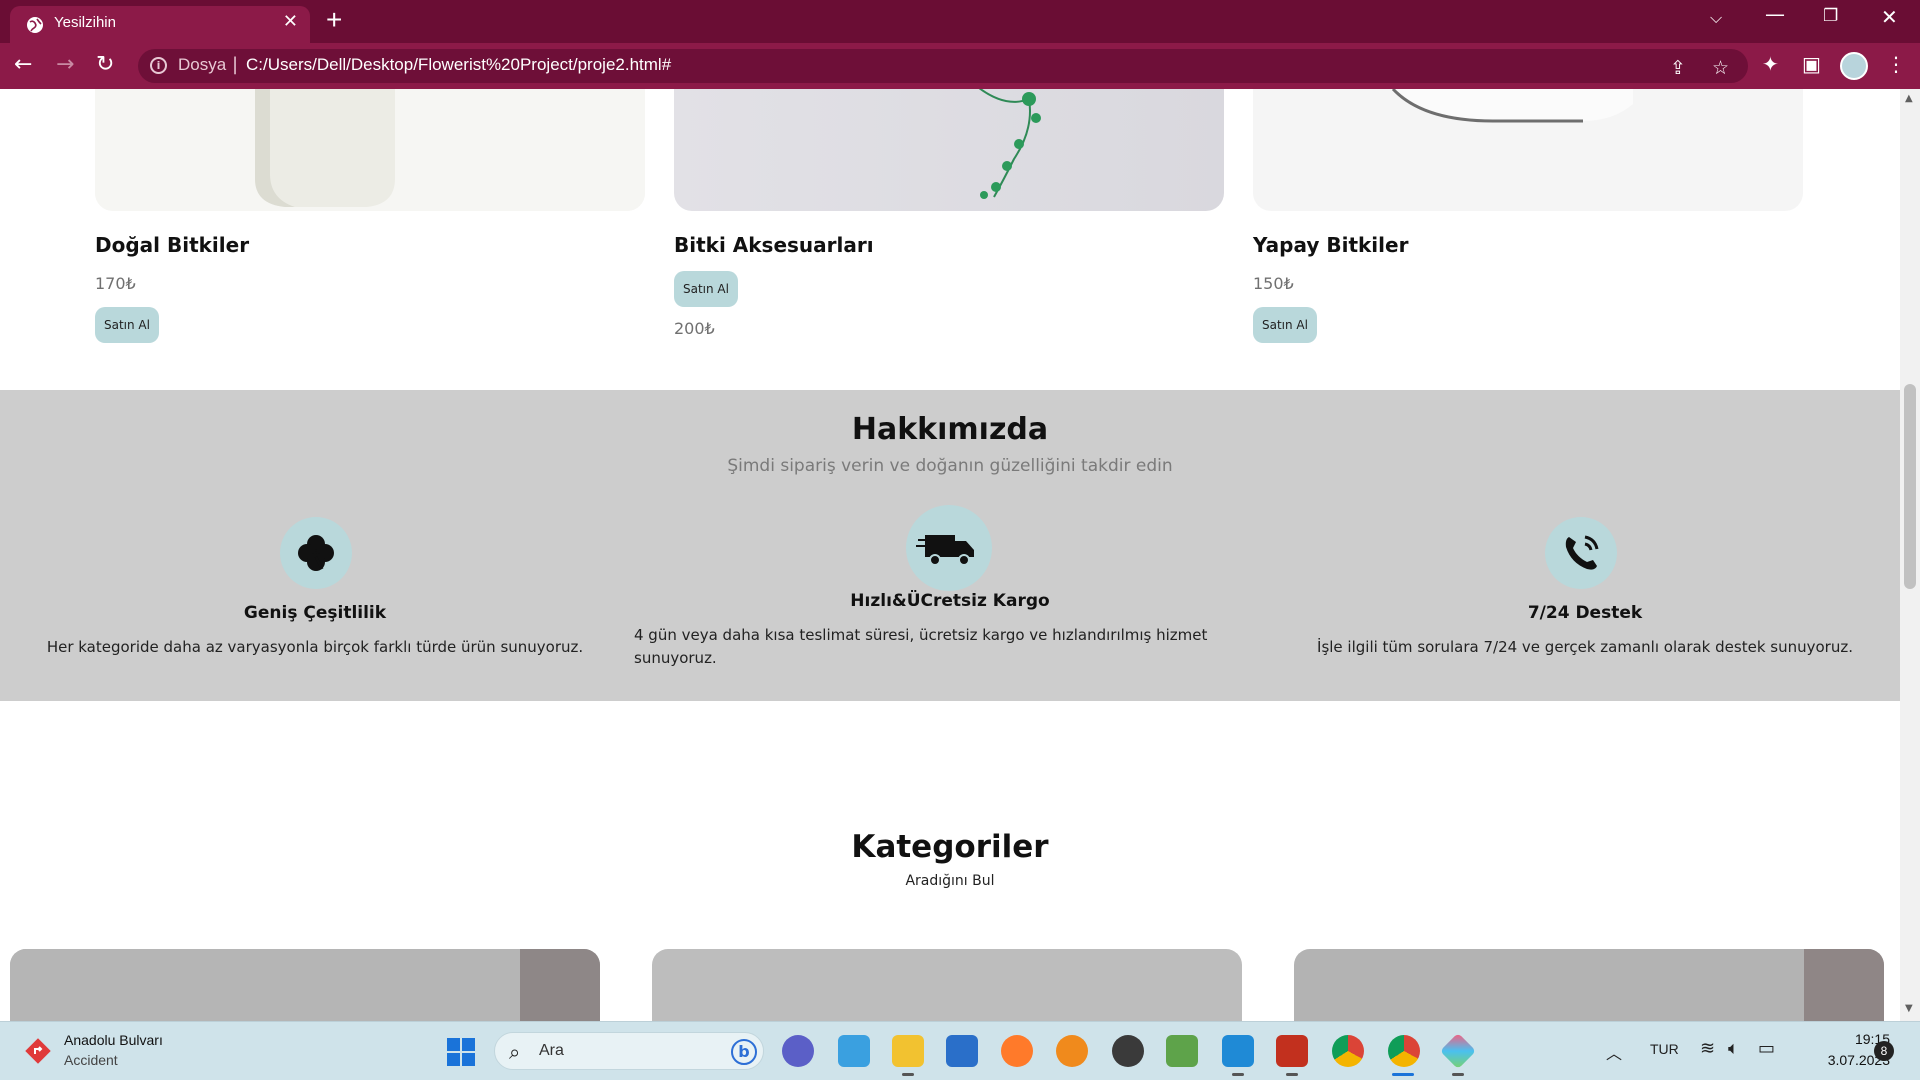 This screenshot has height=1080, width=1920. What do you see at coordinates (1678, 68) in the screenshot?
I see `share-icon: ⇪` at bounding box center [1678, 68].